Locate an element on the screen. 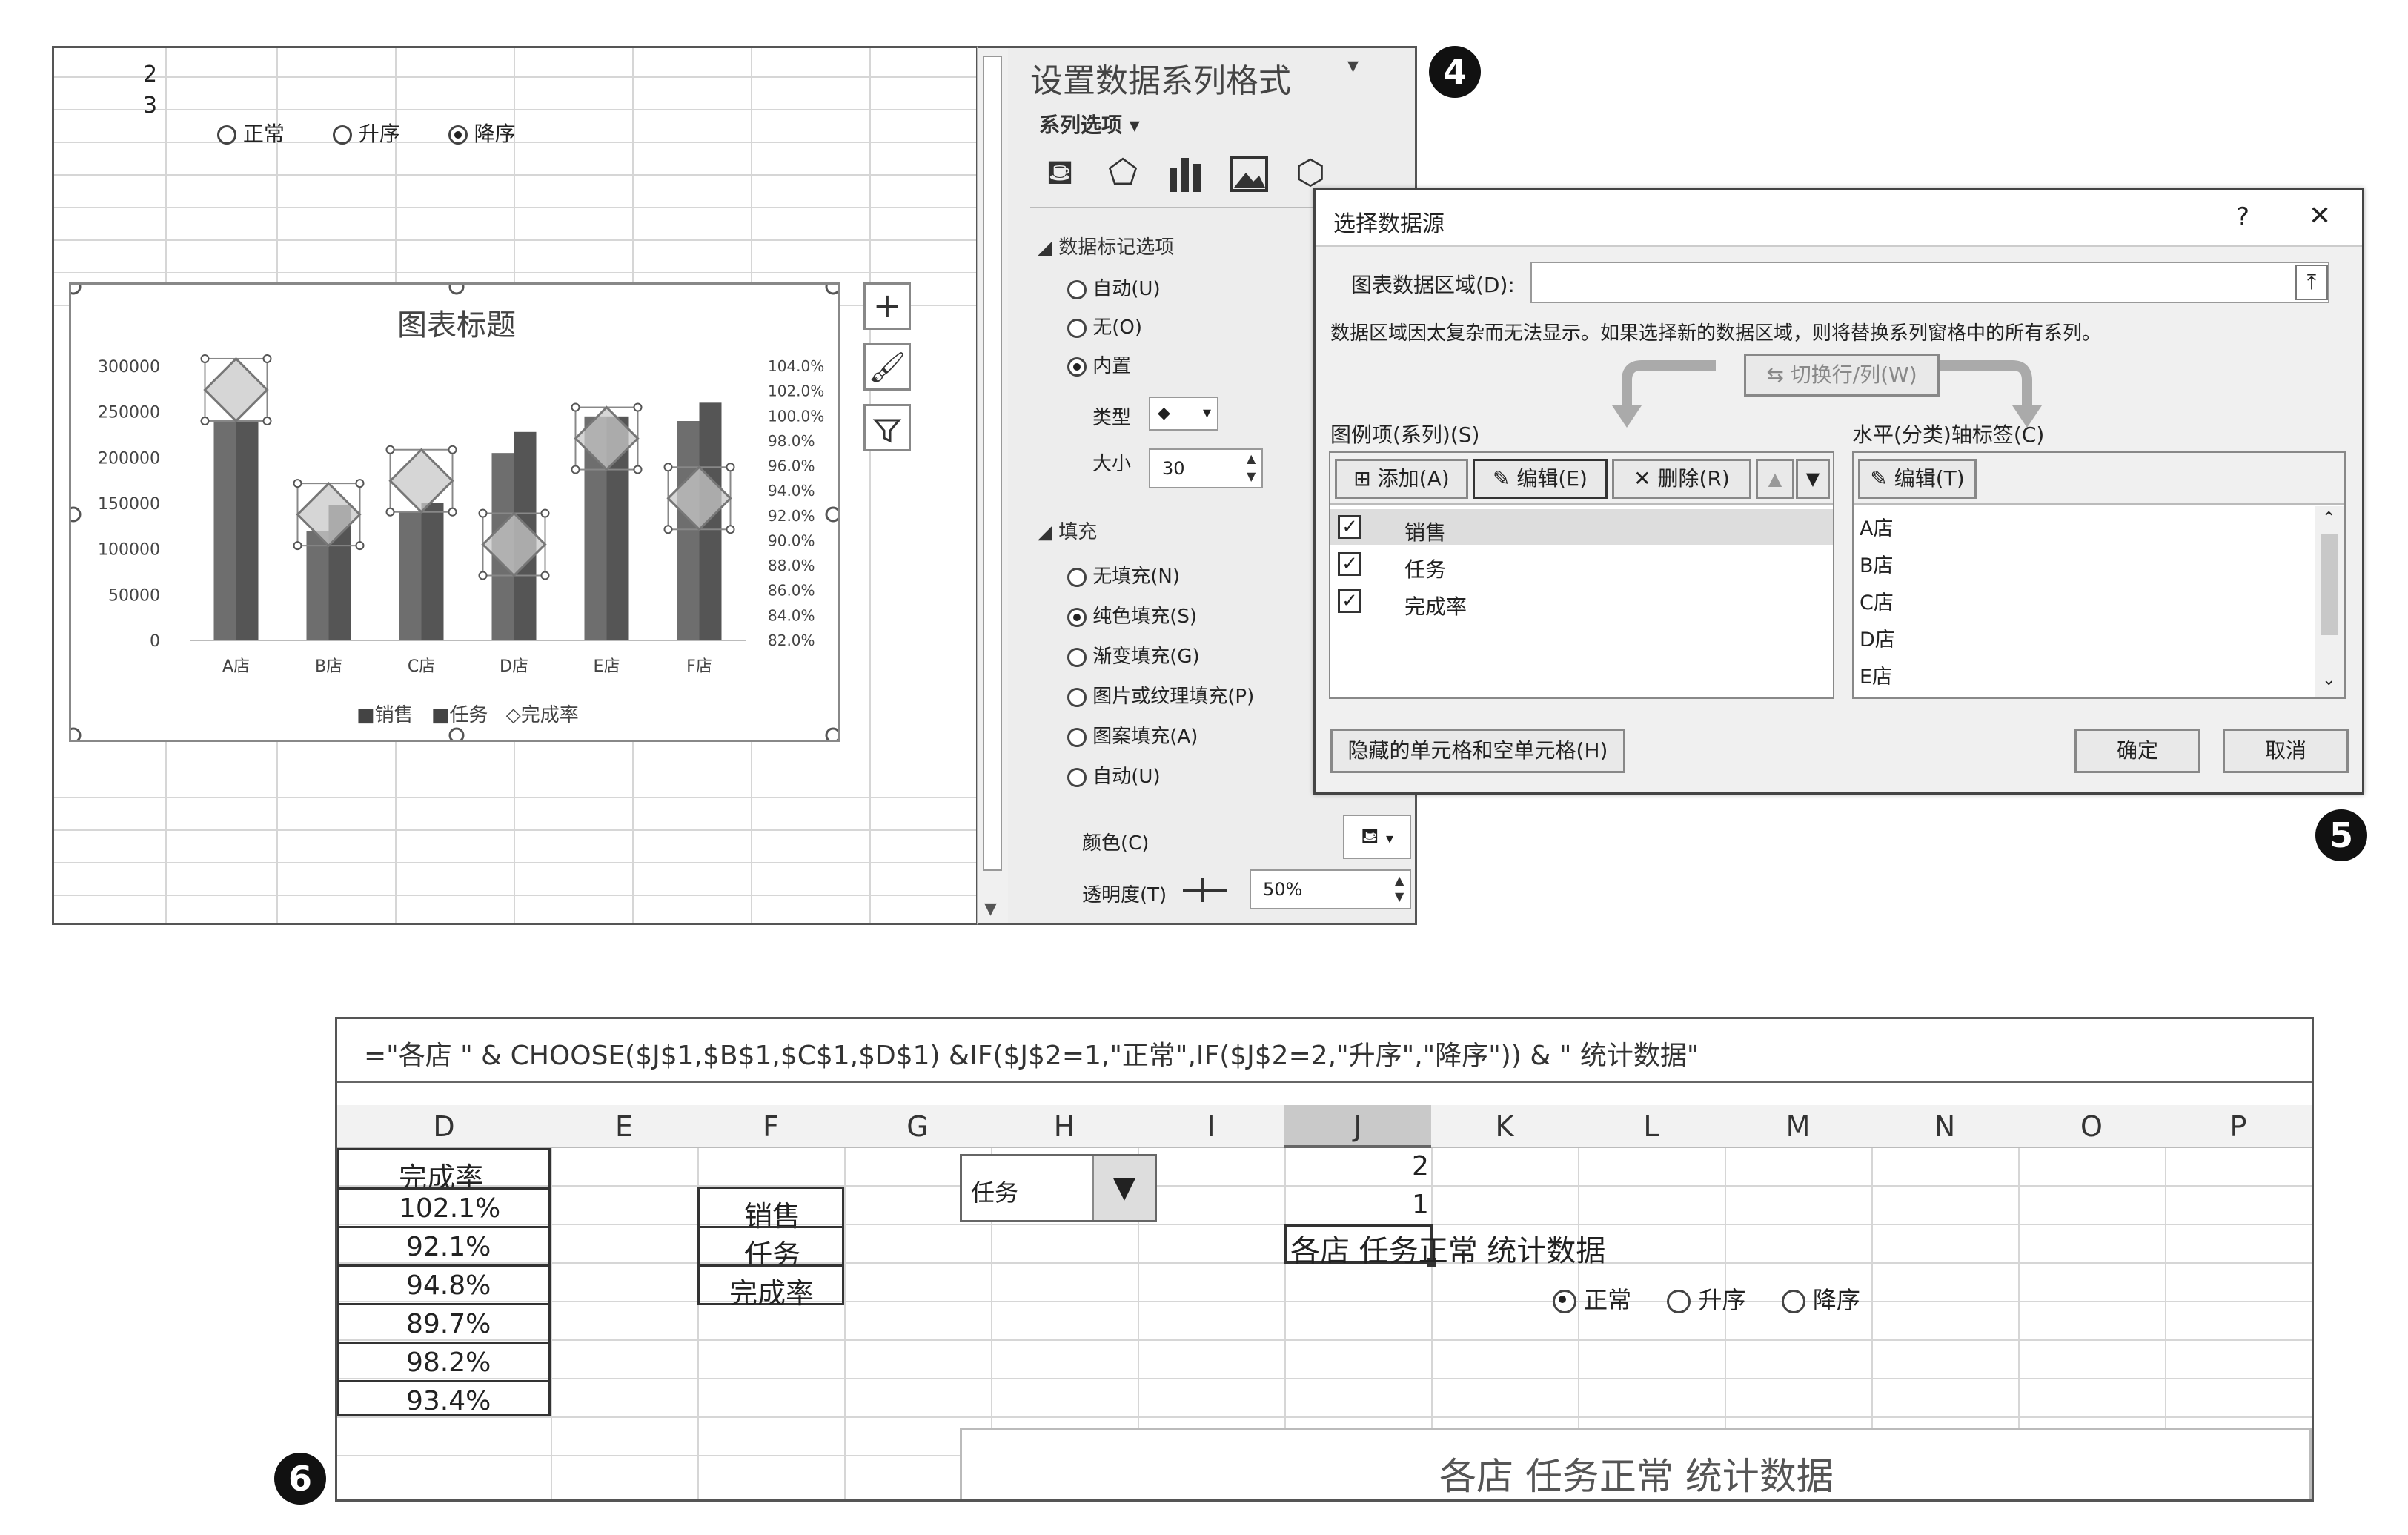 The height and width of the screenshot is (1535, 2408). help-button: ? is located at coordinates (2243, 217).